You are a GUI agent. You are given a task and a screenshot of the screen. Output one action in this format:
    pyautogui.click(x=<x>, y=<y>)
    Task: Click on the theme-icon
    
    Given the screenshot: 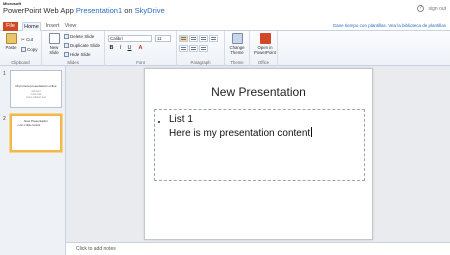 What is the action you would take?
    pyautogui.click(x=237, y=38)
    